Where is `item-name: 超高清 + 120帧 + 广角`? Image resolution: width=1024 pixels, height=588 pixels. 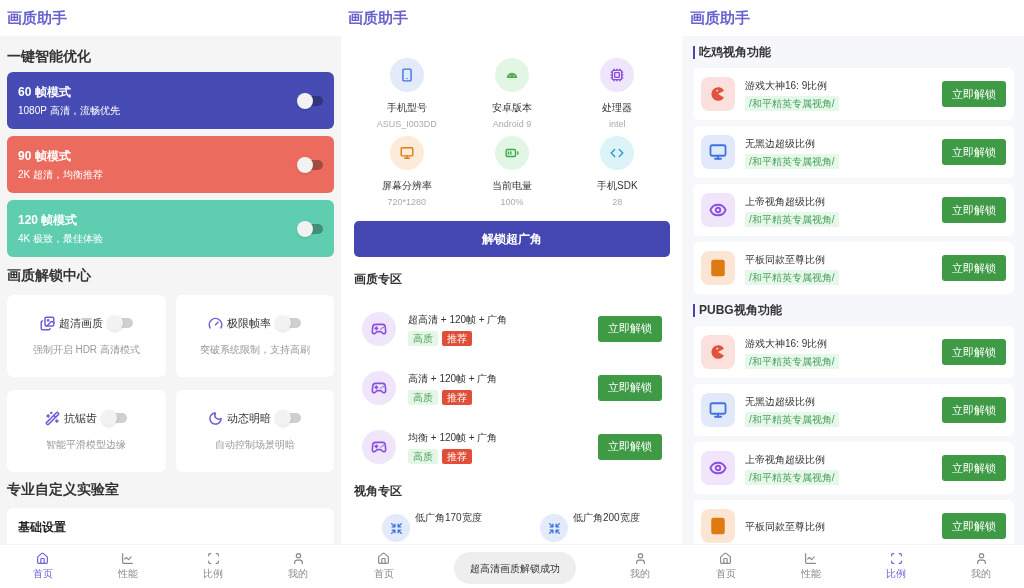 item-name: 超高清 + 120帧 + 广角 is located at coordinates (458, 319).